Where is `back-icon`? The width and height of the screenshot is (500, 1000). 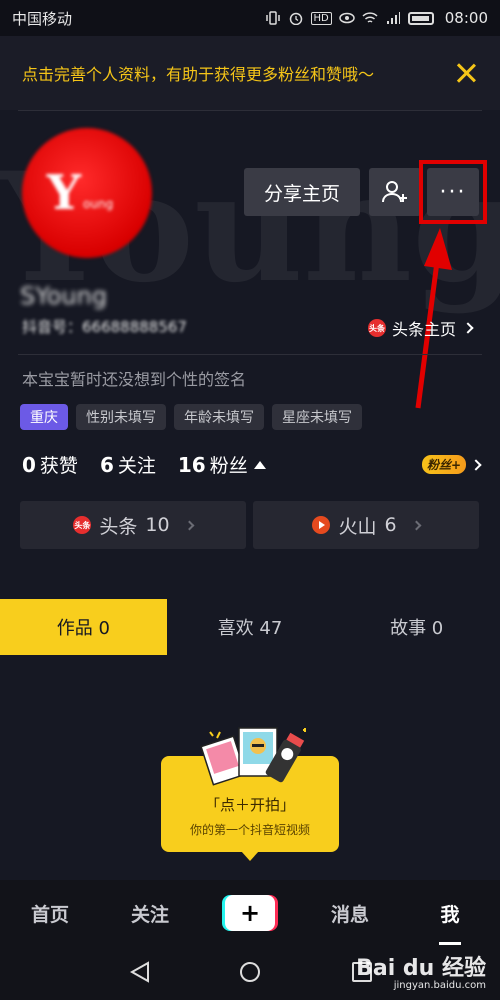
back-icon is located at coordinates (140, 972).